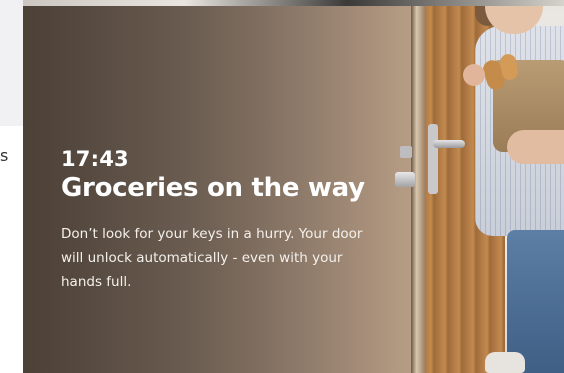 The image size is (564, 373). Describe the element at coordinates (11, 186) in the screenshot. I see `left-sidebar-edge: s` at that location.